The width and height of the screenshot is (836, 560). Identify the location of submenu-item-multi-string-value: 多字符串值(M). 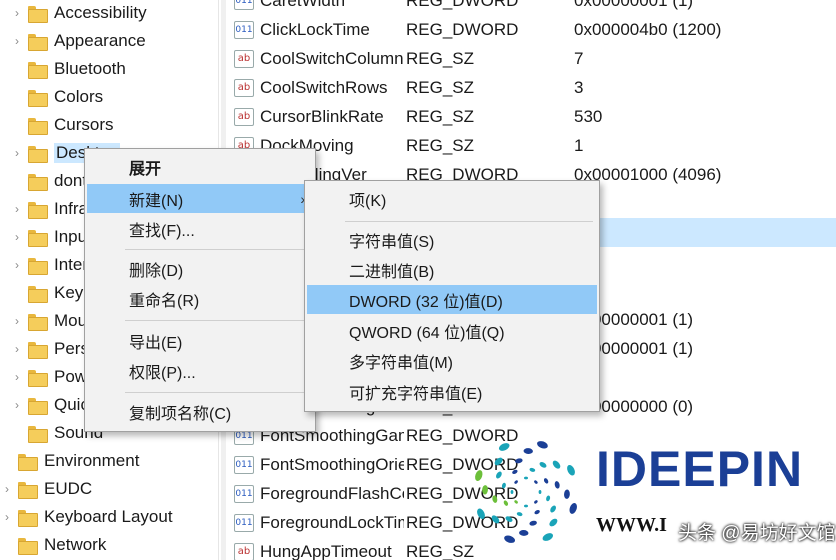
(452, 360).